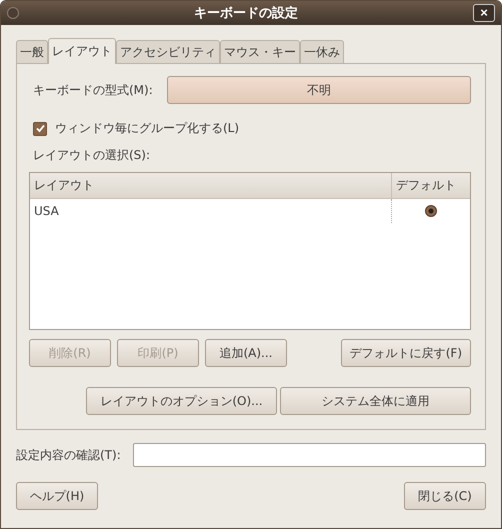  Describe the element at coordinates (431, 185) in the screenshot. I see `column-header: デフォルト` at that location.